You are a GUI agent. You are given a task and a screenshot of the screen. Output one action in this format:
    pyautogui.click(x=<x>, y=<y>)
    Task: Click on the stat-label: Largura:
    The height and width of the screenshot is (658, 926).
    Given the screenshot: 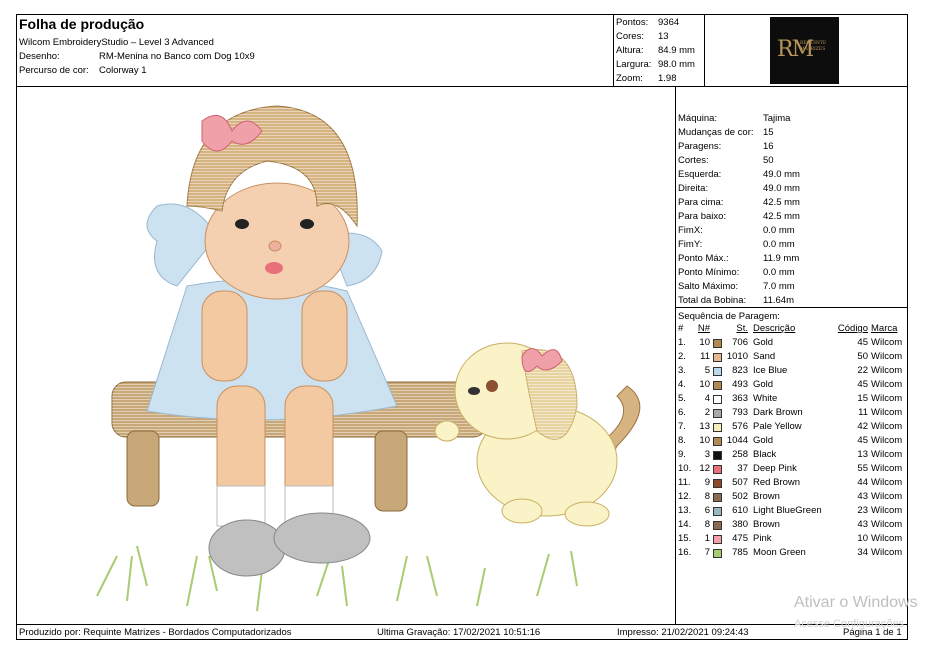 What is the action you would take?
    pyautogui.click(x=634, y=64)
    